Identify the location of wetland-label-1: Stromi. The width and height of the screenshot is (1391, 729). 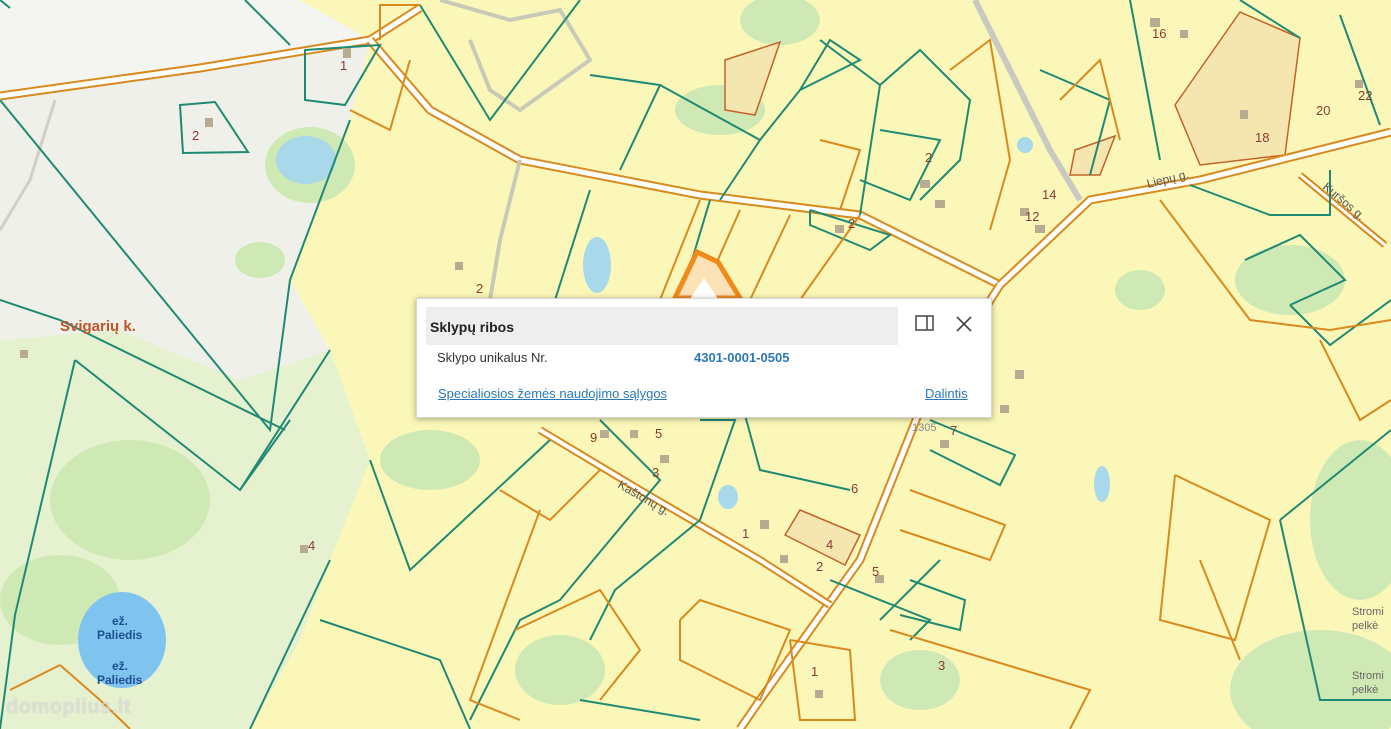
(1368, 612).